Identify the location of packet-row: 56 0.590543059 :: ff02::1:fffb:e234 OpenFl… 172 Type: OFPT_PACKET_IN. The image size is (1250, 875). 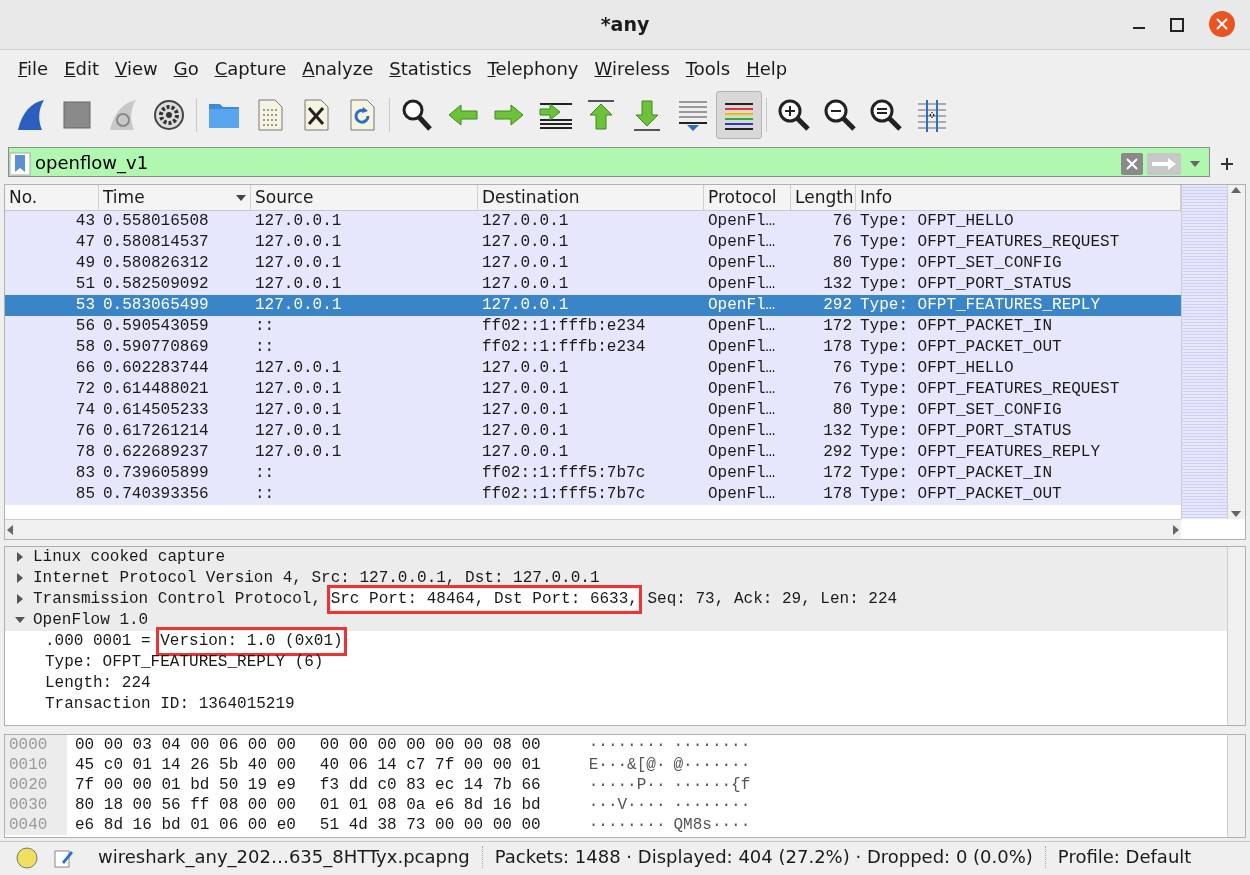
(593, 326).